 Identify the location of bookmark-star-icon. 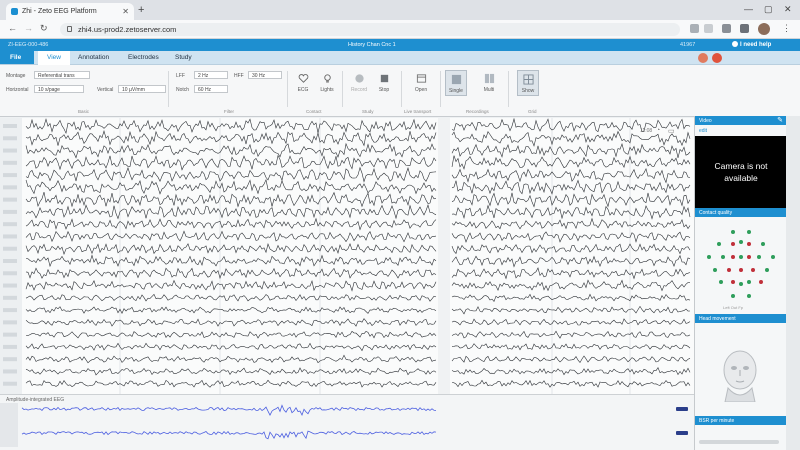
(708, 28).